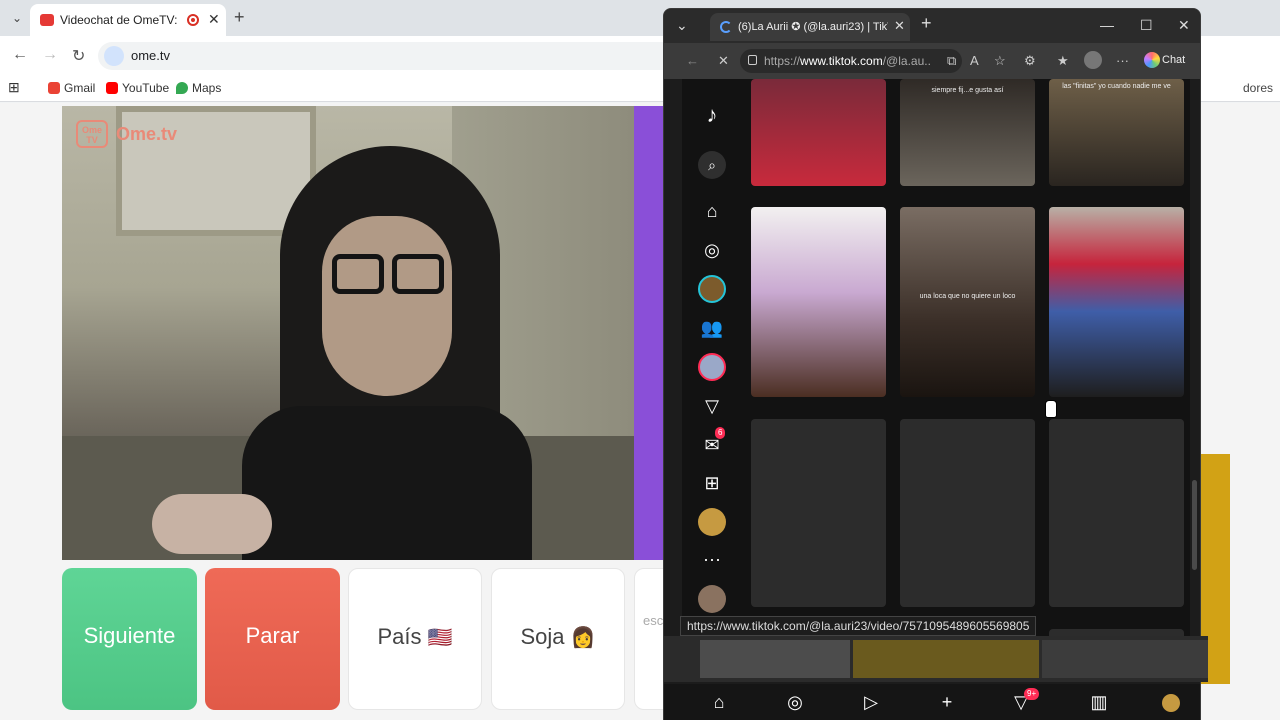 The height and width of the screenshot is (720, 1280). What do you see at coordinates (1122, 60) in the screenshot?
I see `more-menu-icon: ···` at bounding box center [1122, 60].